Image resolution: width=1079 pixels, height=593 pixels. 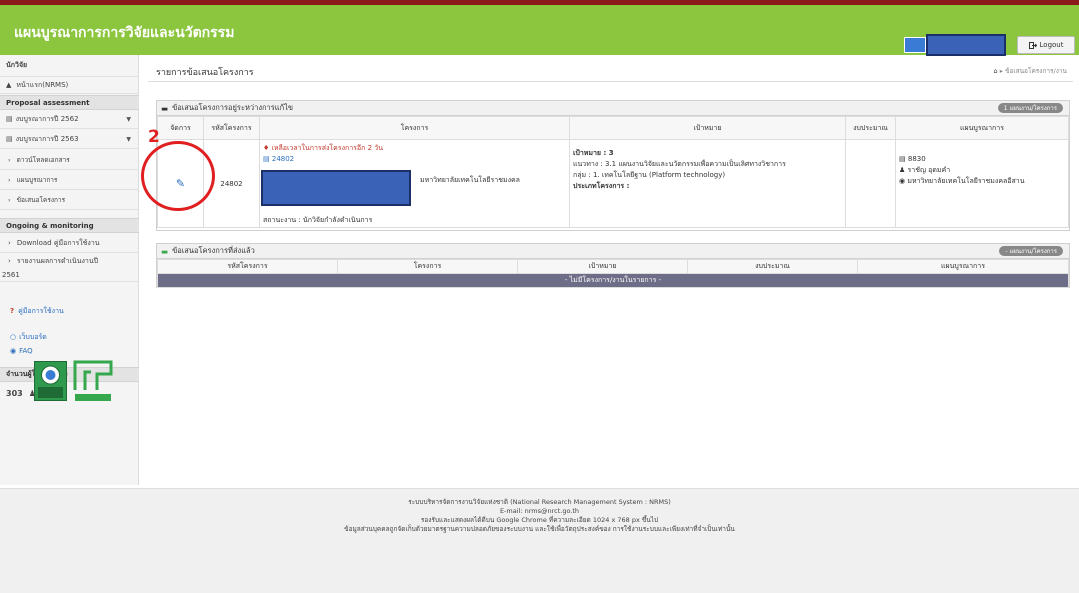 What do you see at coordinates (996, 71) in the screenshot?
I see `home-icon: ⌂` at bounding box center [996, 71].